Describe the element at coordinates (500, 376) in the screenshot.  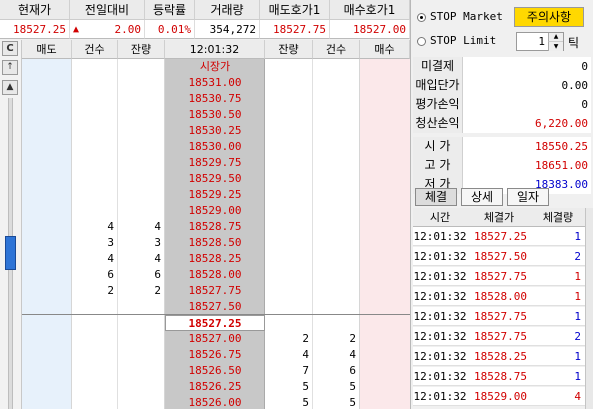
I see `trade-price: 18528.75` at that location.